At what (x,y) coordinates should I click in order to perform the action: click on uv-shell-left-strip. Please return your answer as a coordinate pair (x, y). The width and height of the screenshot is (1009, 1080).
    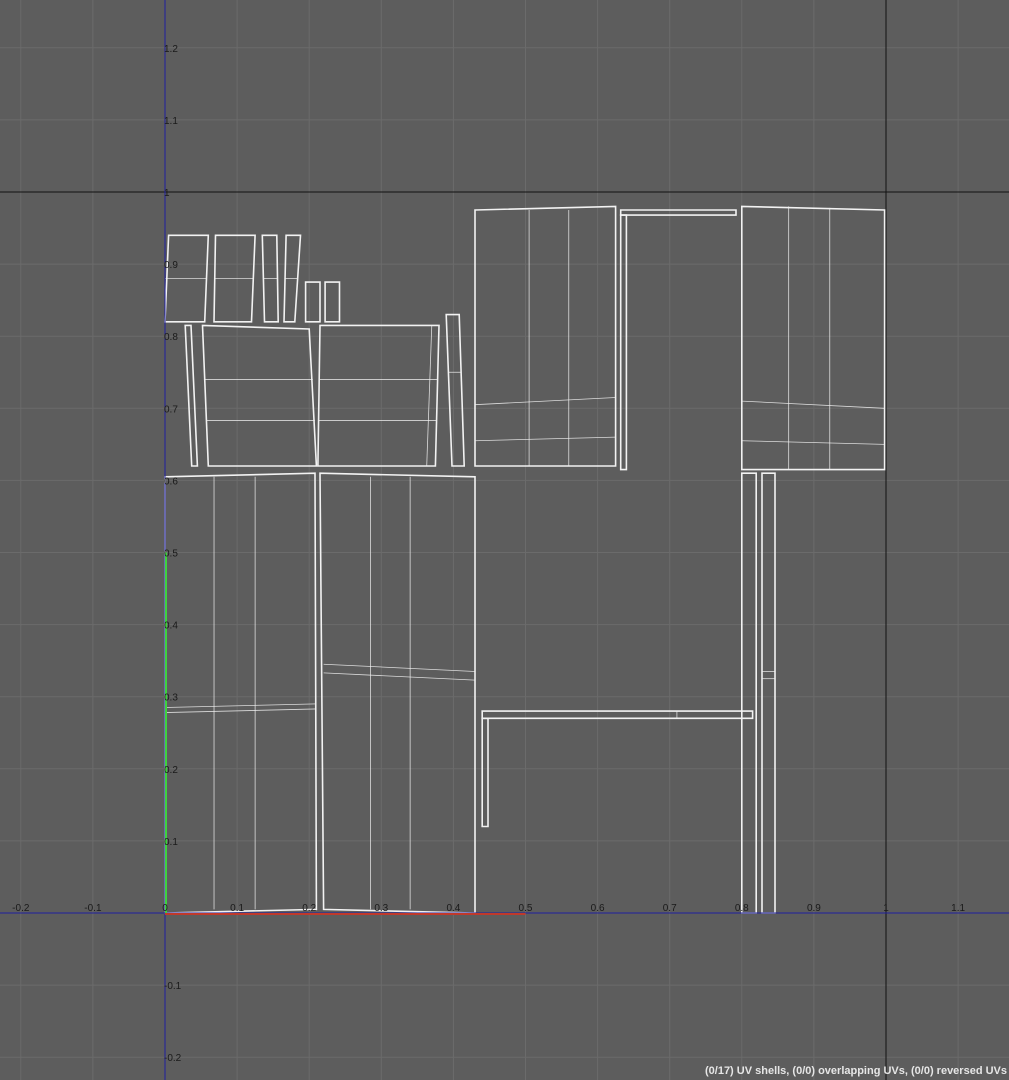
    Looking at the image, I should click on (191, 395).